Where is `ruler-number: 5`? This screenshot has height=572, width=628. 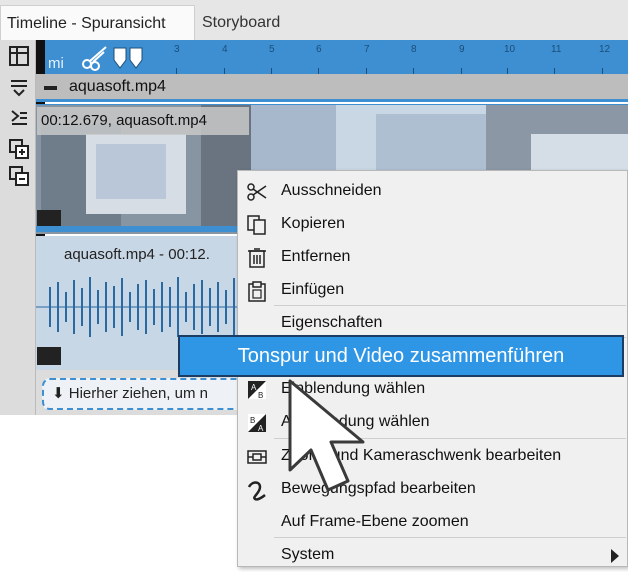 ruler-number: 5 is located at coordinates (272, 49).